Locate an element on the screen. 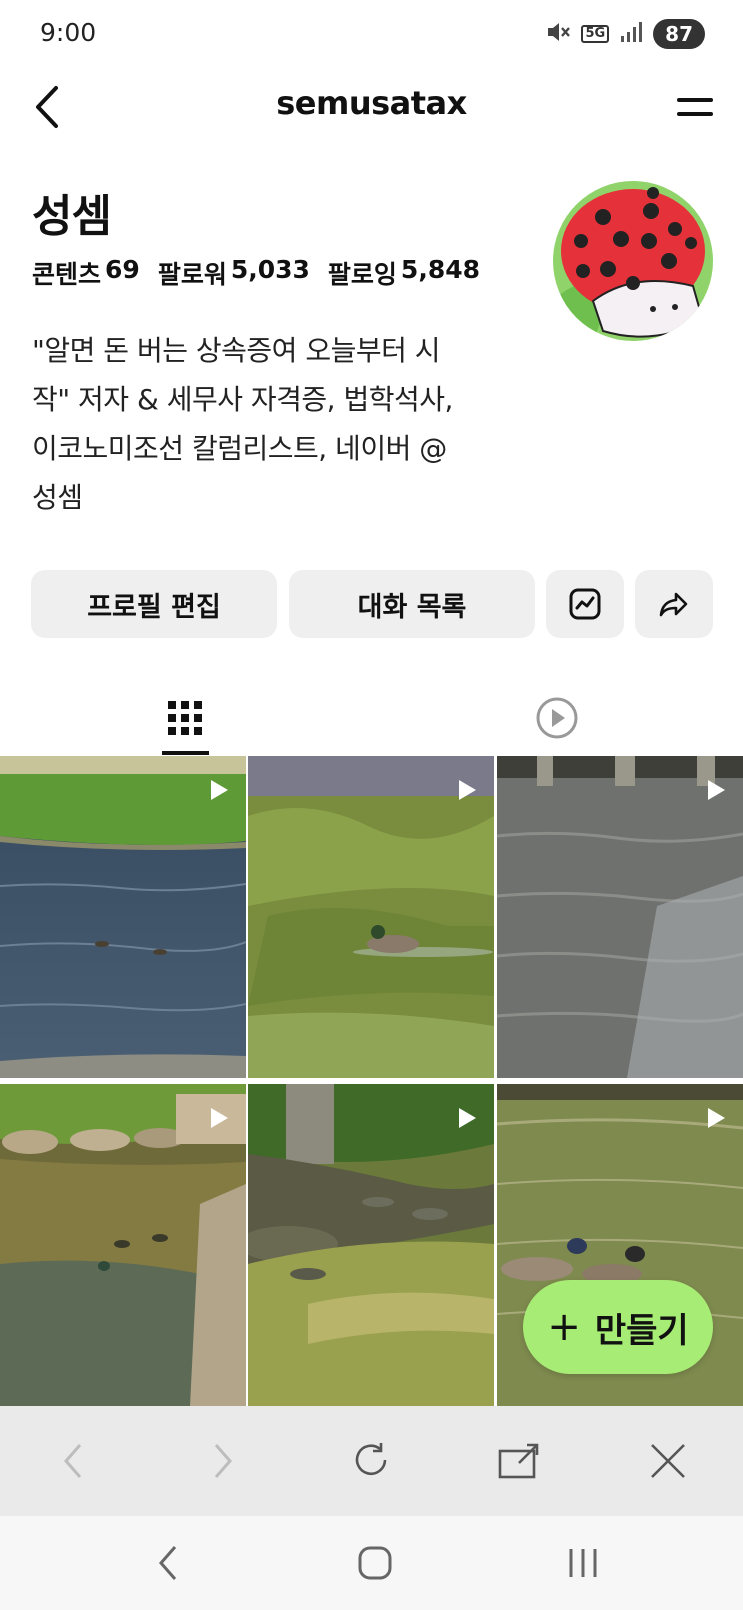  home-icon is located at coordinates (375, 1563).